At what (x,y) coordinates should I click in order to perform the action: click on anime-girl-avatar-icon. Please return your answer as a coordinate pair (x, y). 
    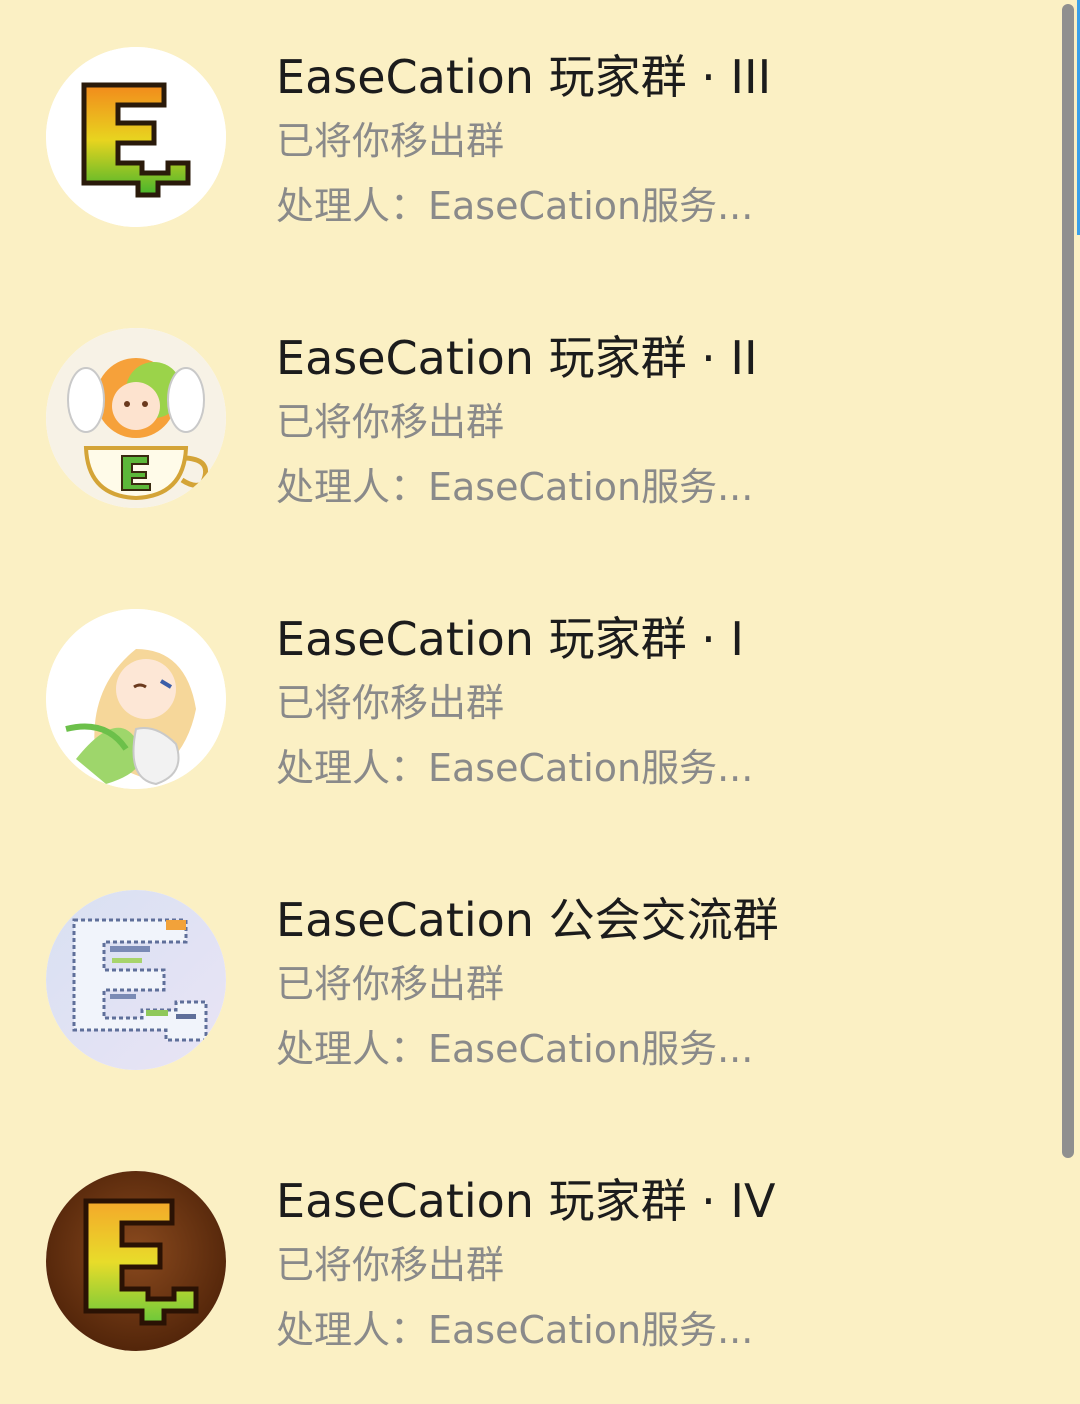
    Looking at the image, I should click on (136, 699).